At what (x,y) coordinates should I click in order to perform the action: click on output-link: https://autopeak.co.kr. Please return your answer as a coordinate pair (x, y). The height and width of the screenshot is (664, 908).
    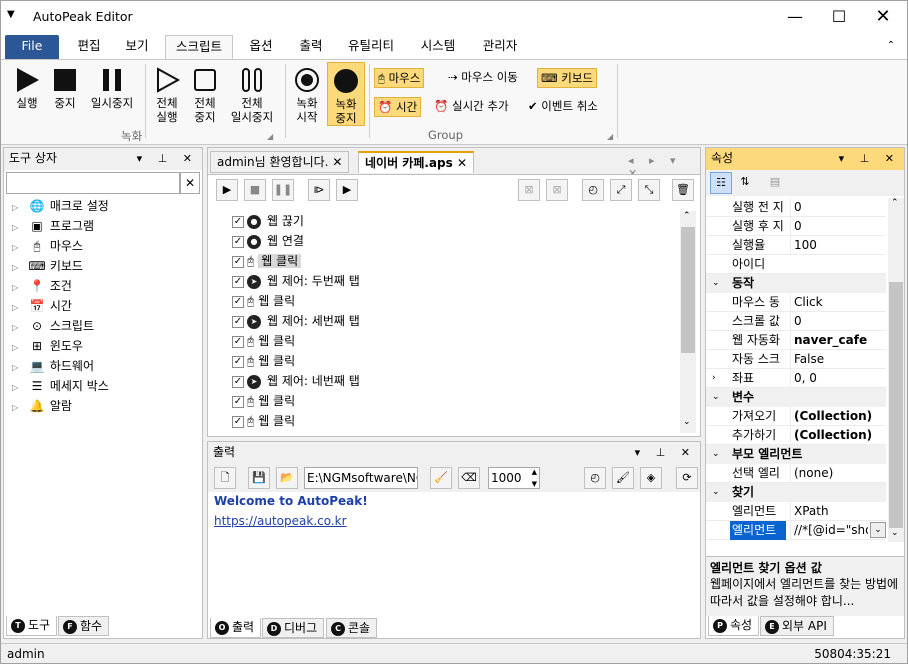
    Looking at the image, I should click on (280, 521).